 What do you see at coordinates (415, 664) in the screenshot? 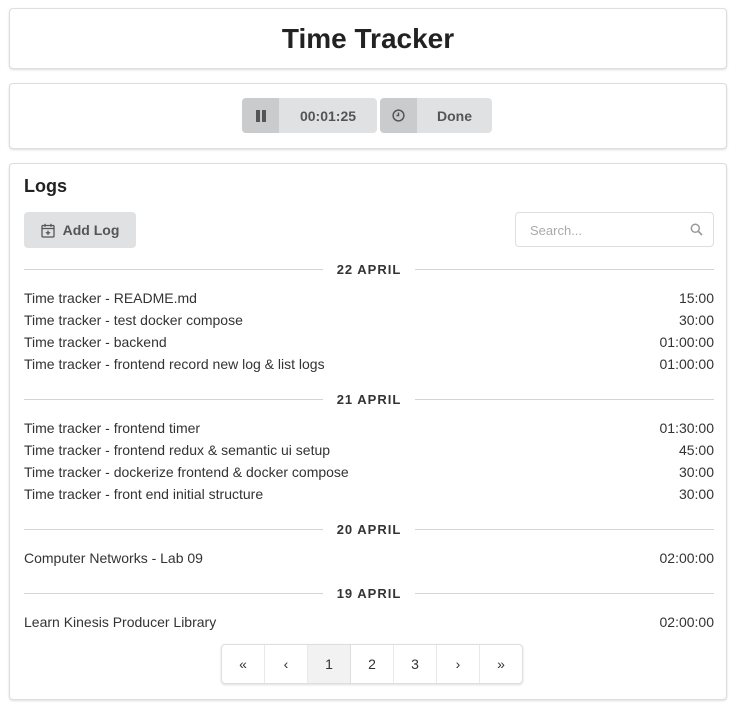
I see `page-button-3: 3` at bounding box center [415, 664].